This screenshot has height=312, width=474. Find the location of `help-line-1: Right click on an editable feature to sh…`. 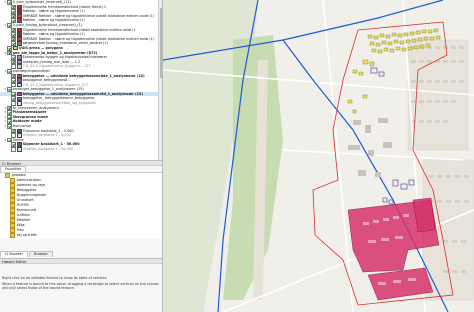

help-line-1: Right click on an editable feature to sh… is located at coordinates (55, 278).